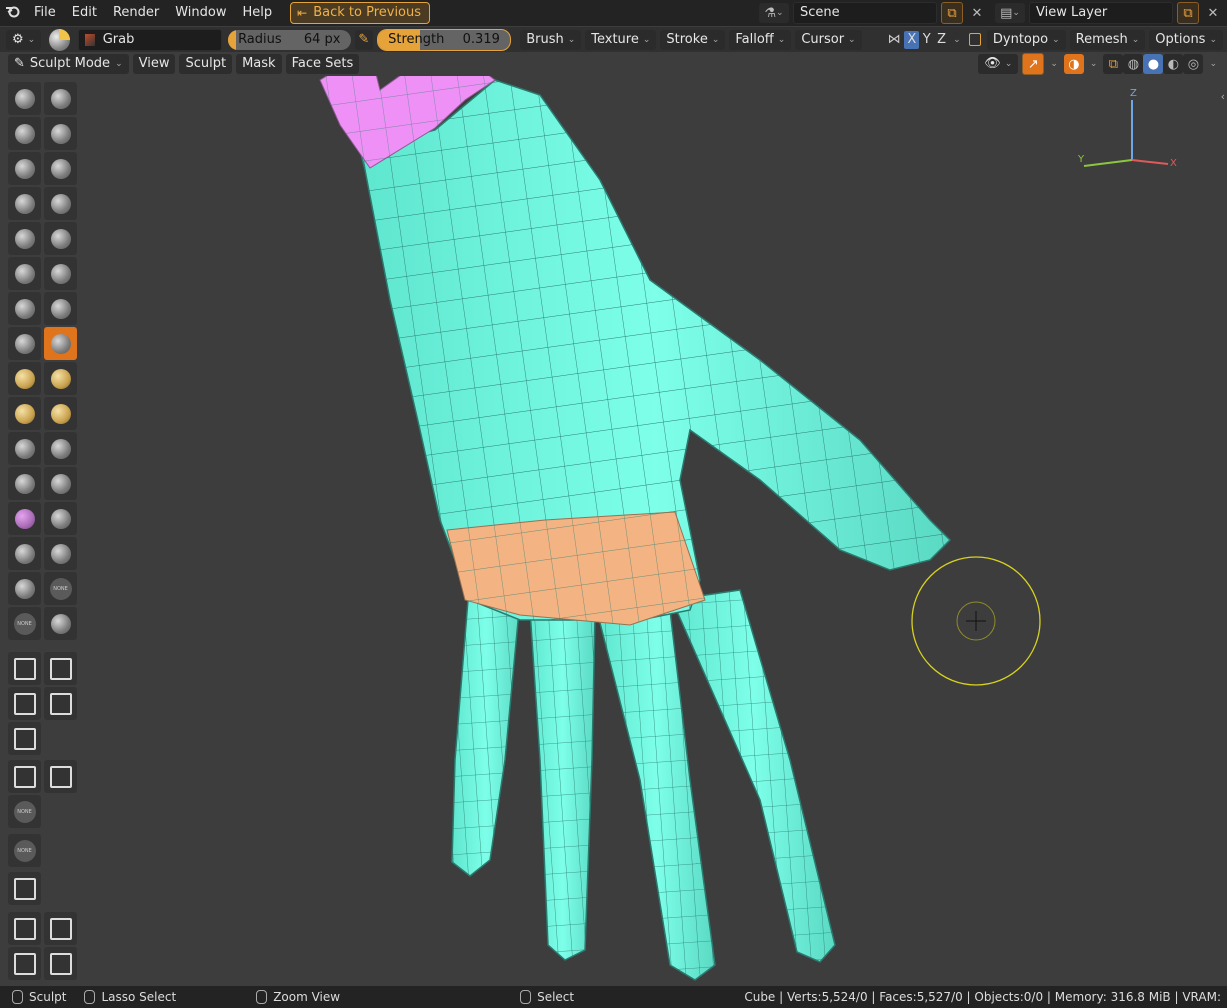  What do you see at coordinates (957, 40) in the screenshot?
I see `symmetry-dropdown-icon: ⌄` at bounding box center [957, 40].